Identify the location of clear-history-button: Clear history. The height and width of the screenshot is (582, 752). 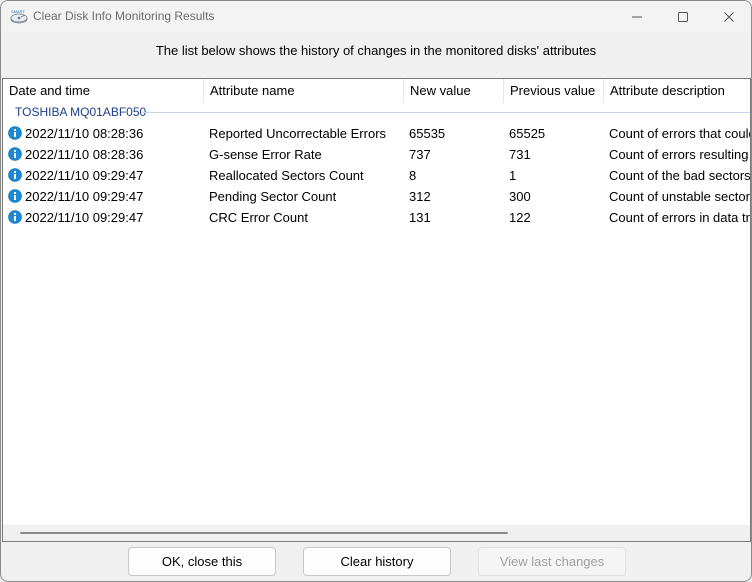
(377, 561).